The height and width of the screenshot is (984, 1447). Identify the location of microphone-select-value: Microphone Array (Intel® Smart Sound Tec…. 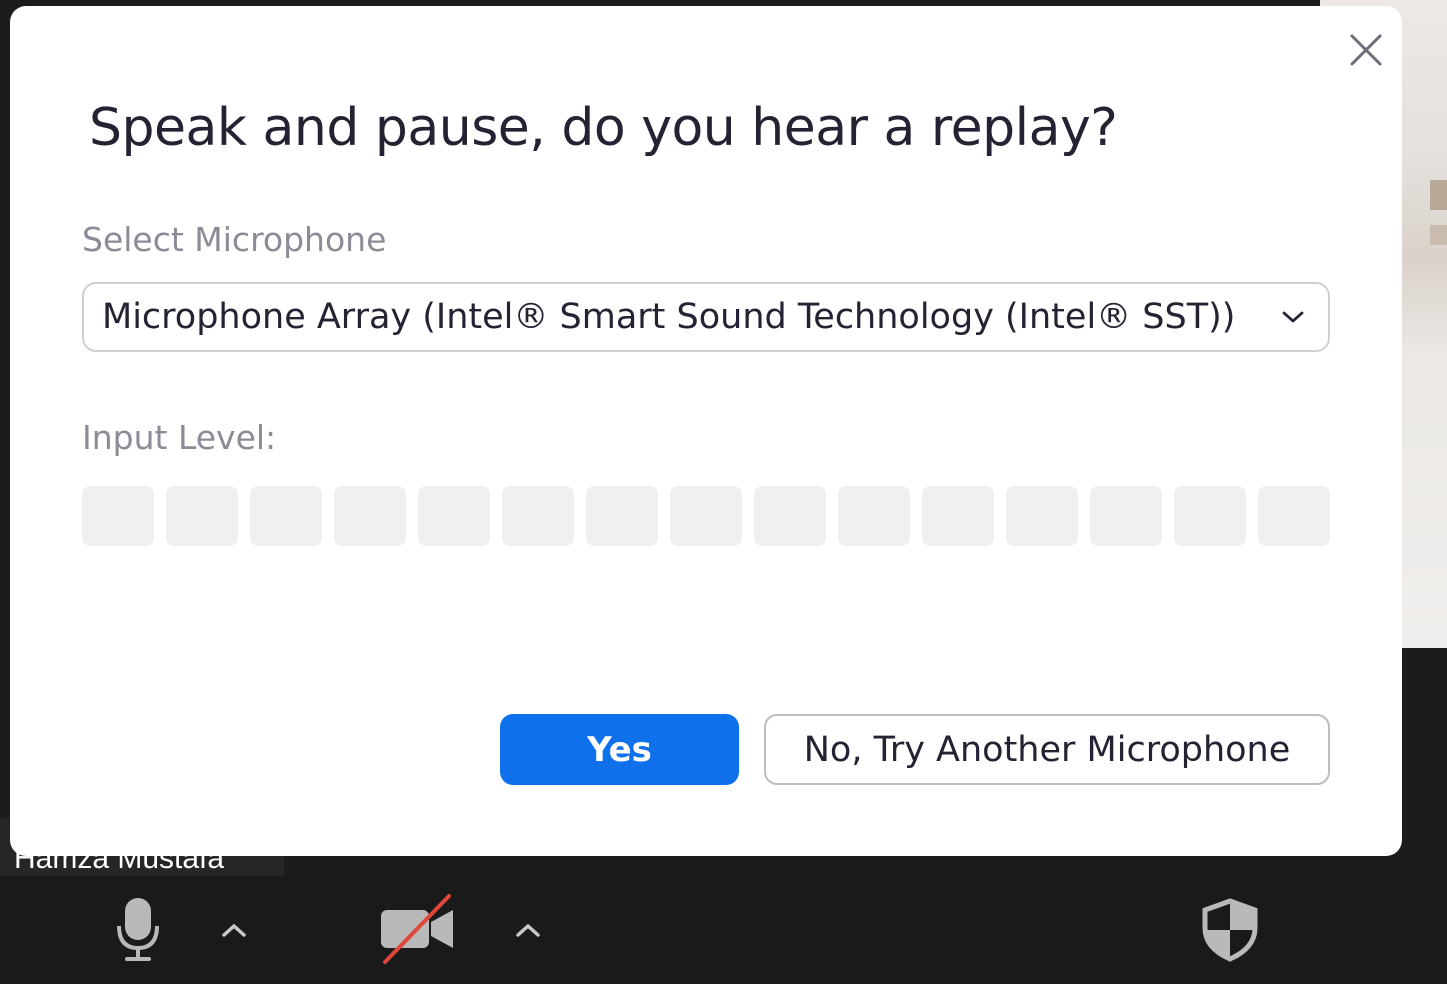
(669, 317).